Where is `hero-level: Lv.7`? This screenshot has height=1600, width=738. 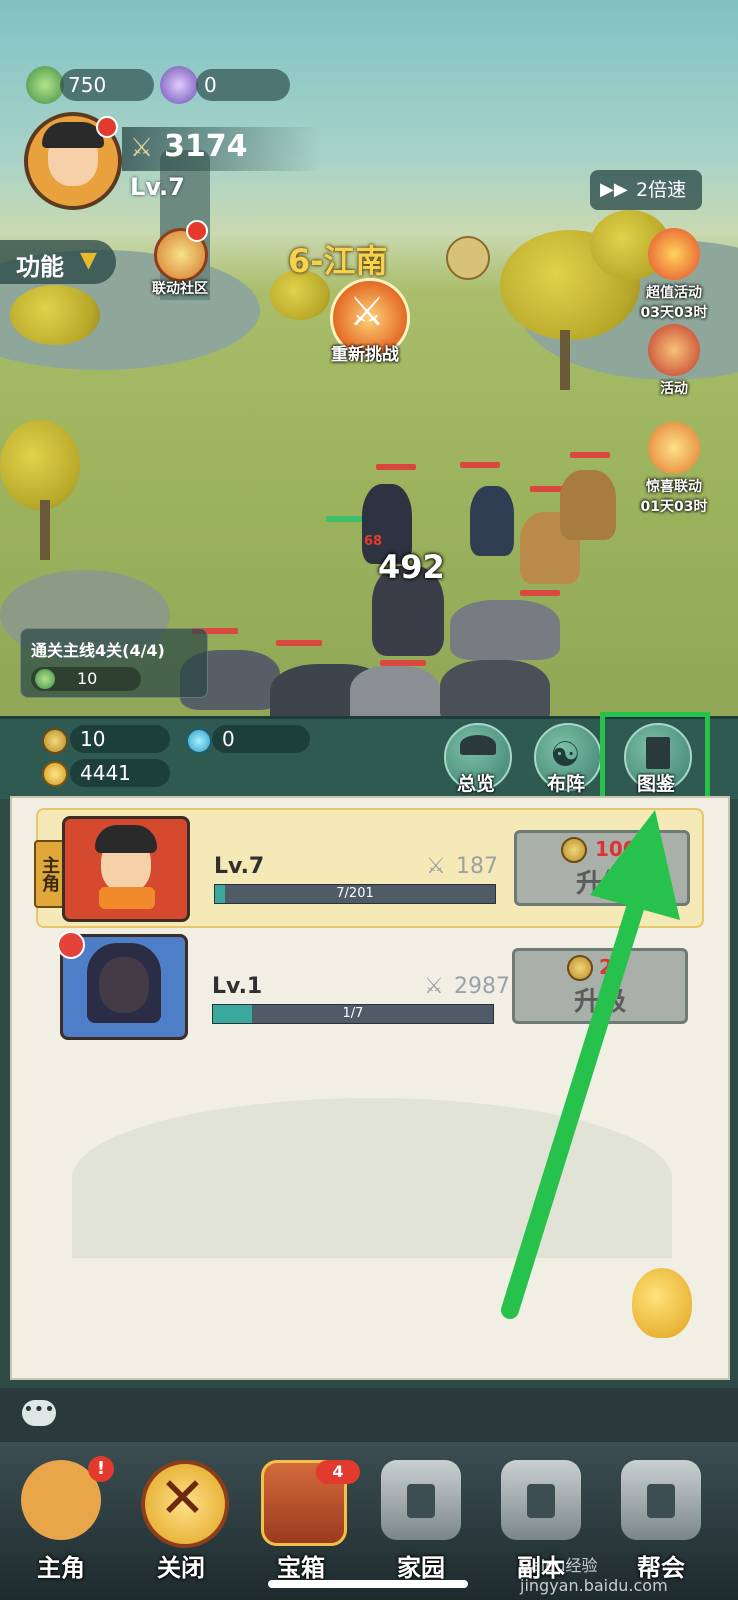
hero-level: Lv.7 is located at coordinates (239, 866).